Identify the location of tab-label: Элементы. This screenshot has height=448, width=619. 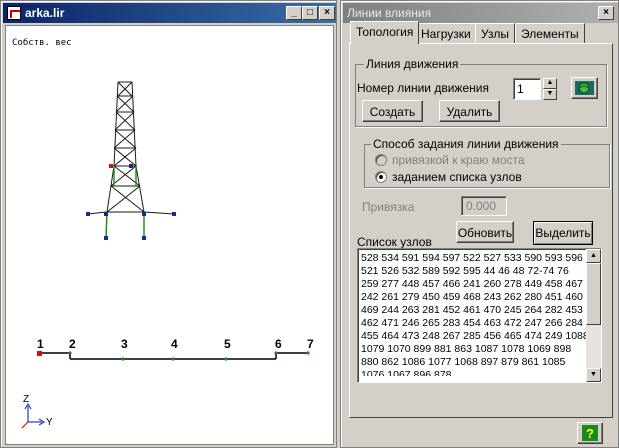
(550, 34).